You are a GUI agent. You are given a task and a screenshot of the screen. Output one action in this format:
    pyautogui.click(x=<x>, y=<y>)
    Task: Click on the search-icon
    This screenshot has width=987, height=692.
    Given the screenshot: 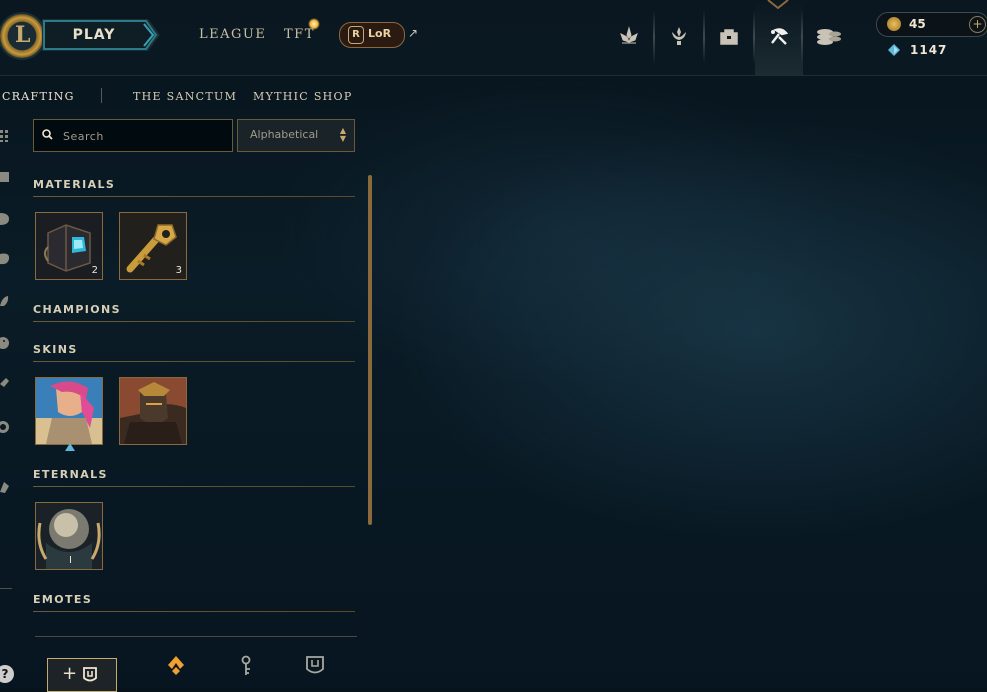 What is the action you would take?
    pyautogui.click(x=47, y=134)
    